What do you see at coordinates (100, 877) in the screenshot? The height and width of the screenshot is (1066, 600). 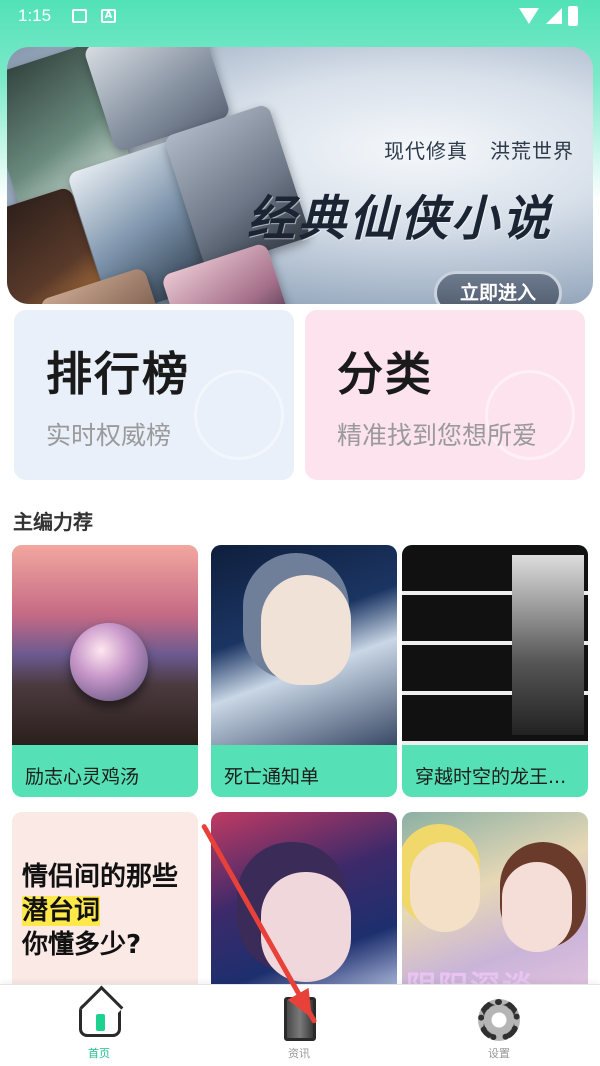 I see `cover-line: 情侣间的那些` at bounding box center [100, 877].